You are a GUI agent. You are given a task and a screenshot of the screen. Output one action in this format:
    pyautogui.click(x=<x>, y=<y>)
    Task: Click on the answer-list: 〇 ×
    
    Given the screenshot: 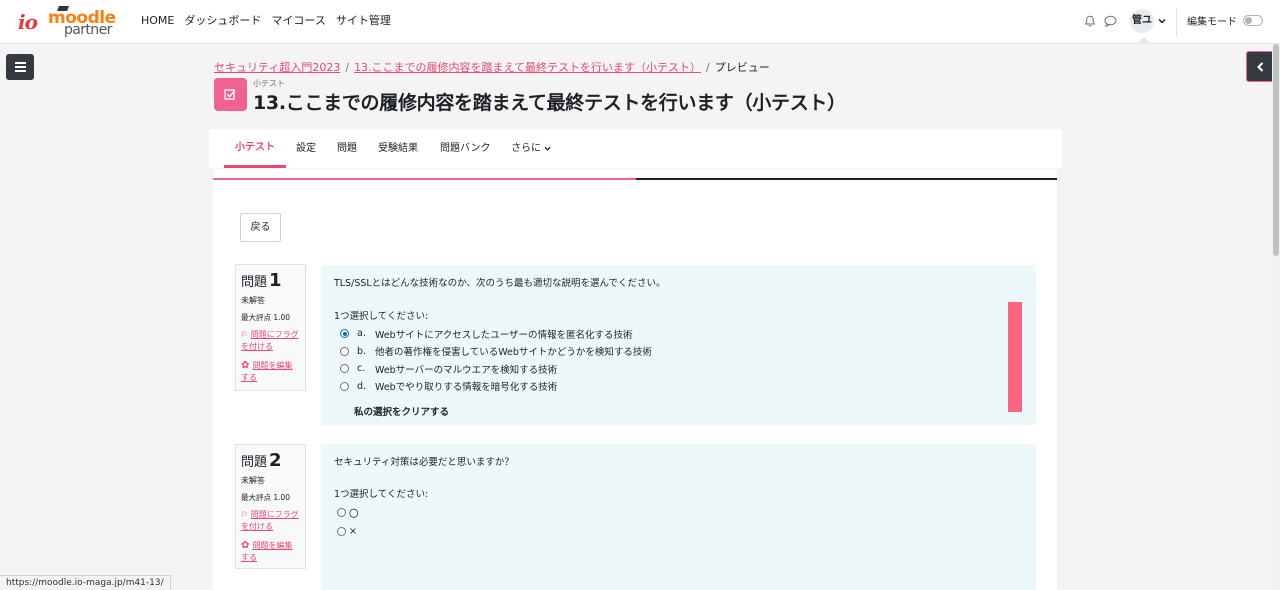 What is the action you would take?
    pyautogui.click(x=678, y=522)
    